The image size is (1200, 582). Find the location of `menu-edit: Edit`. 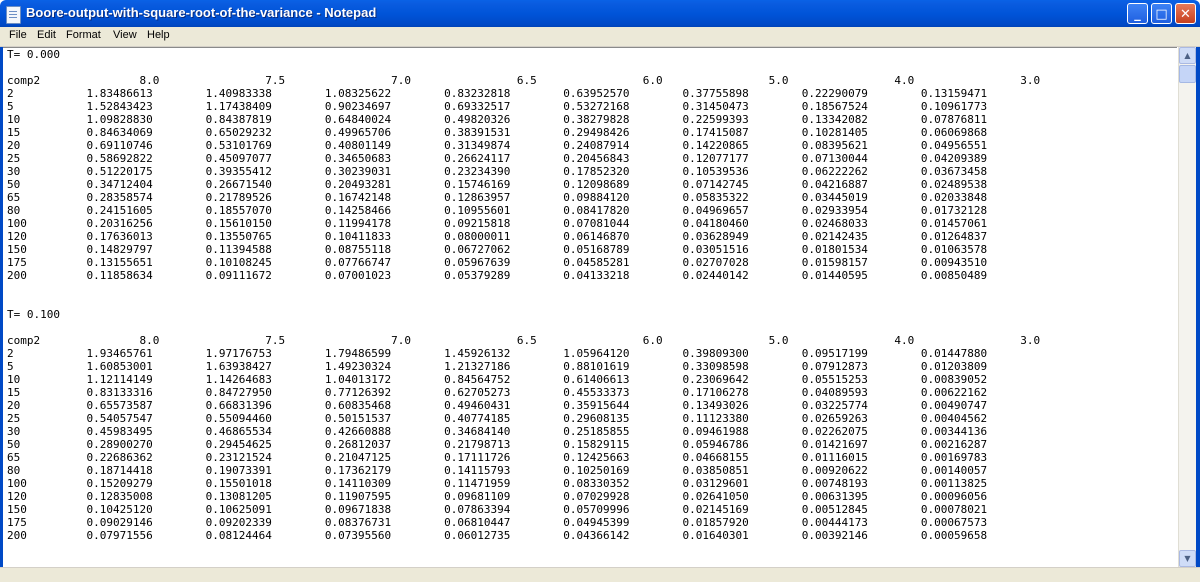

menu-edit: Edit is located at coordinates (46, 35).